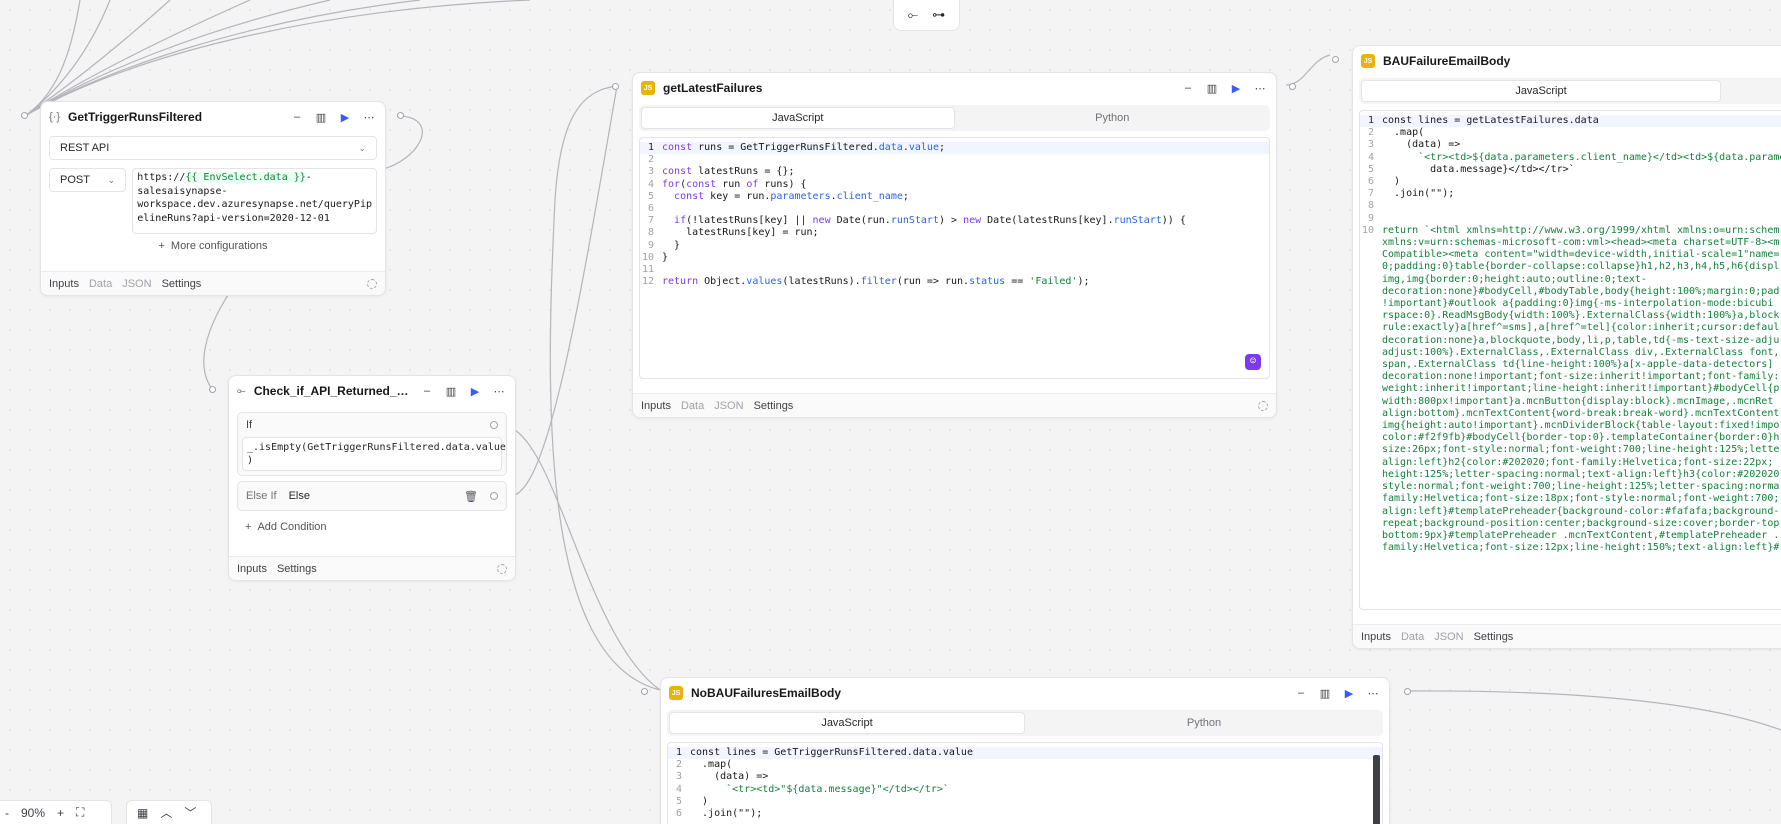 This screenshot has width=1781, height=824. Describe the element at coordinates (913, 15) in the screenshot. I see `graph-layout-icon: ⟜` at that location.